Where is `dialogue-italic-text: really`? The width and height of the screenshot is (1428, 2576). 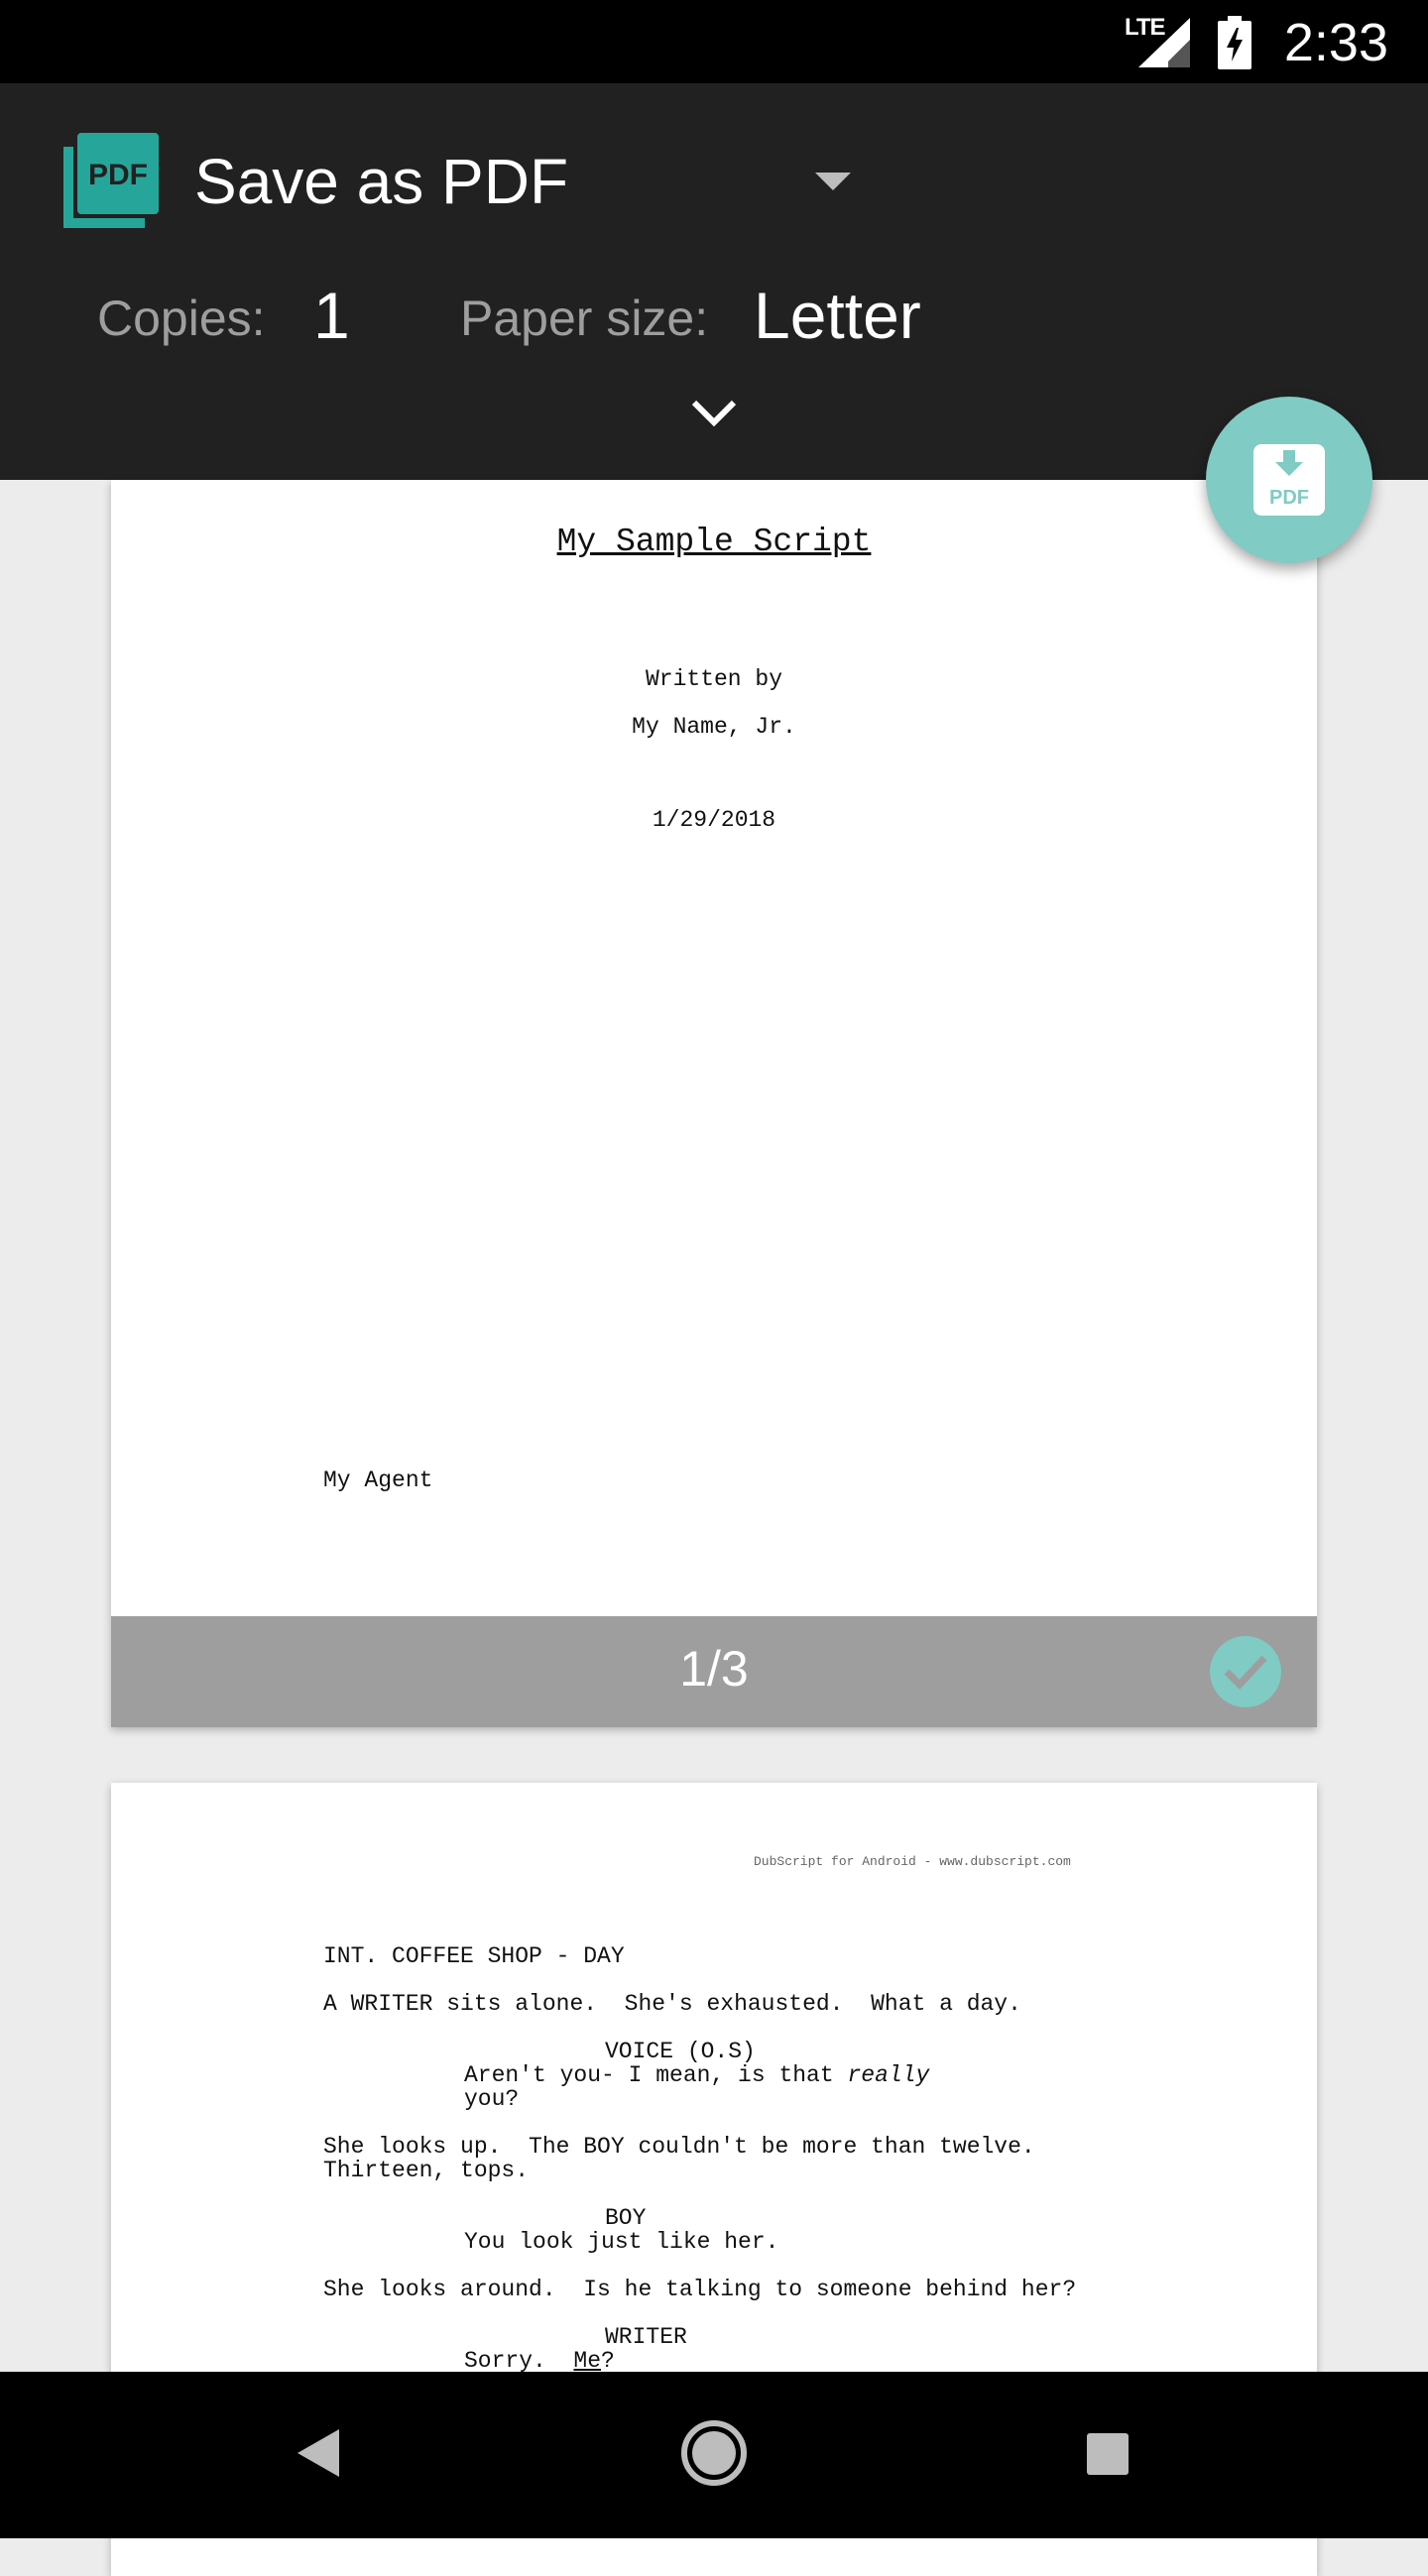 dialogue-italic-text: really is located at coordinates (888, 2075).